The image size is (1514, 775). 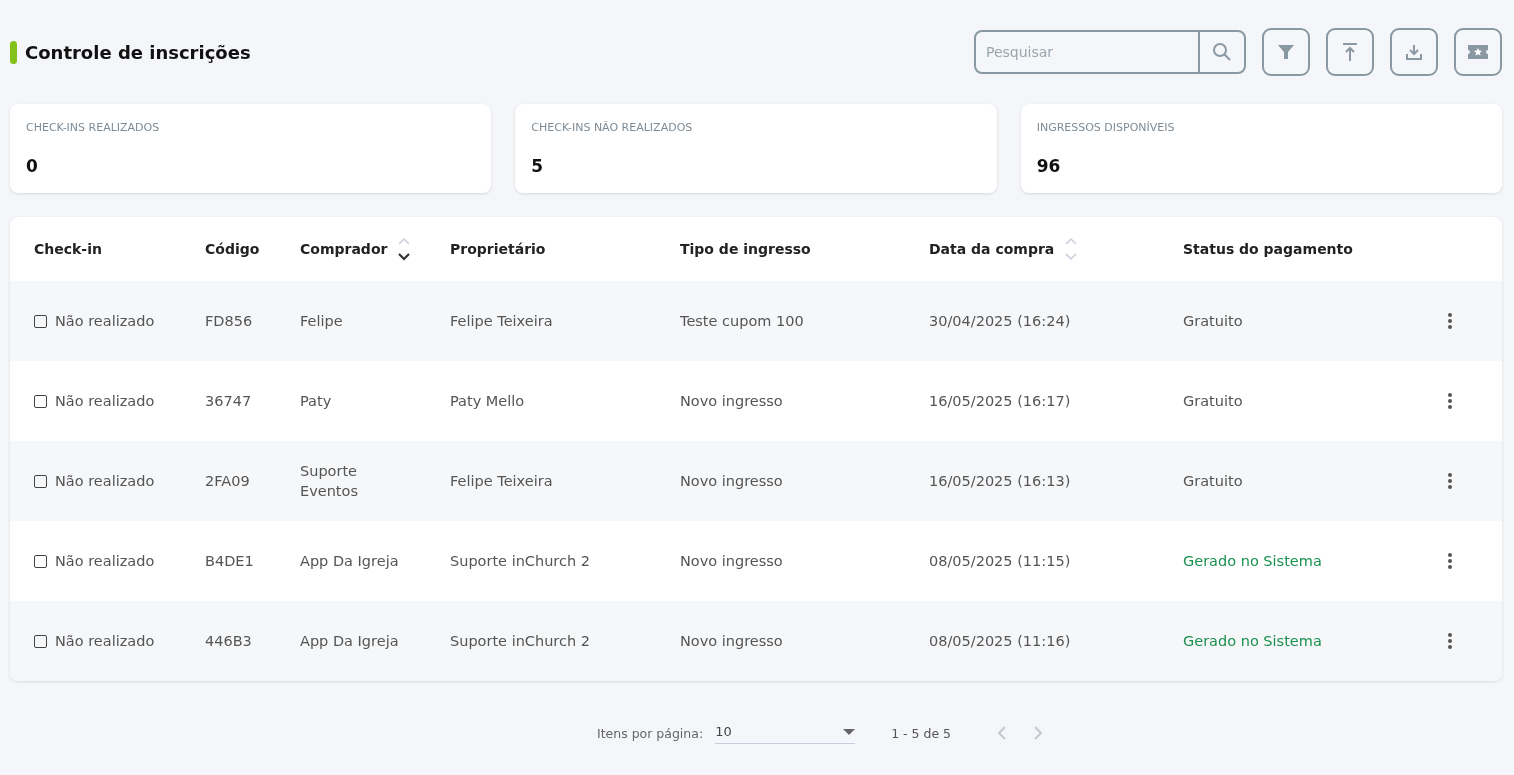 I want to click on stat-value: 5, so click(x=538, y=166).